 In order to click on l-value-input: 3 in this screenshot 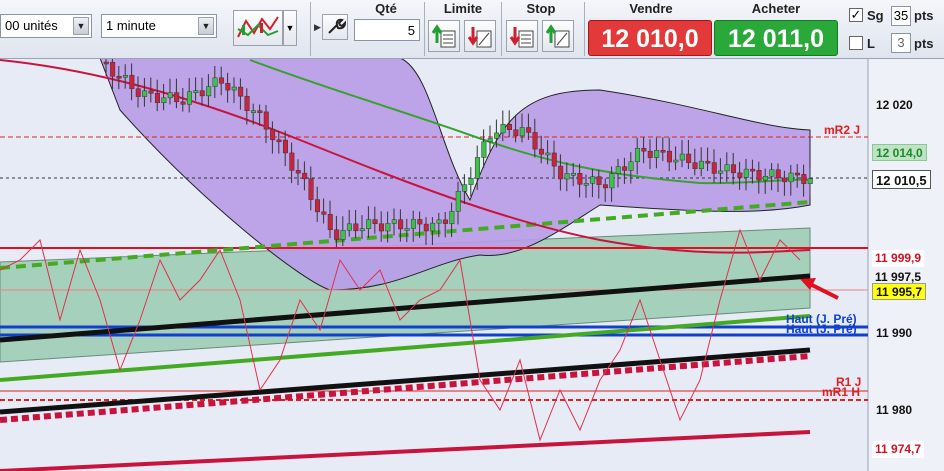, I will do `click(901, 43)`.